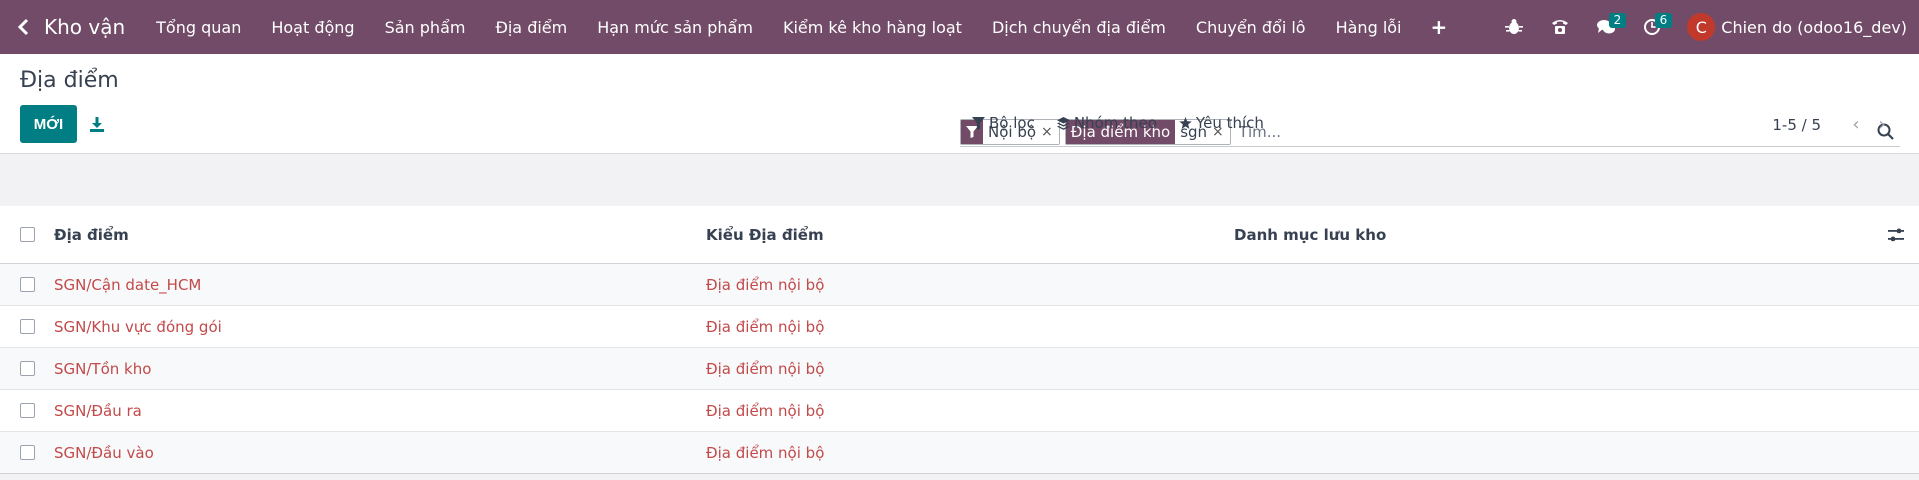 Image resolution: width=1919 pixels, height=480 pixels. I want to click on column-header-location: Địa điểm, so click(380, 235).